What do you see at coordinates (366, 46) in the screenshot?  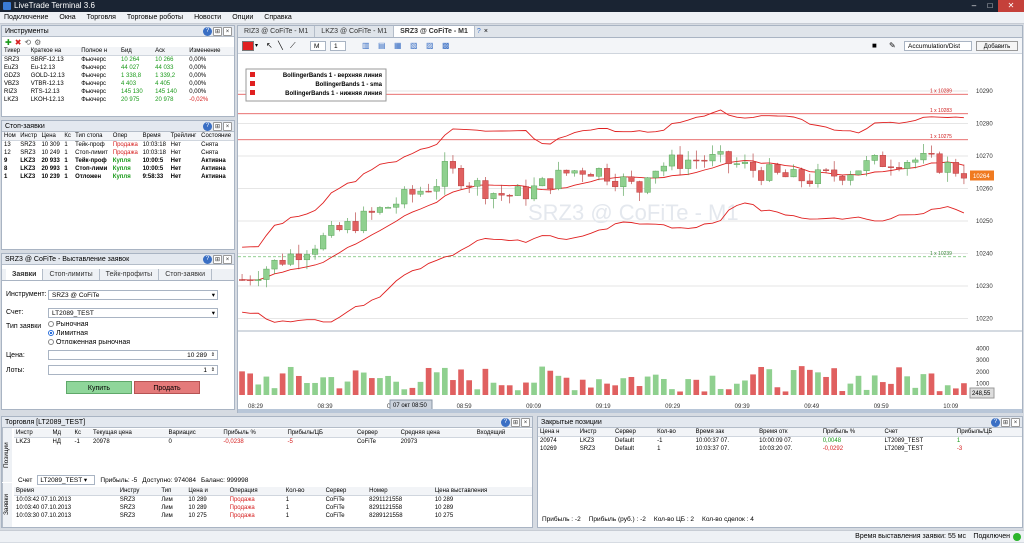 I see `bar-chart-icon: ▥` at bounding box center [366, 46].